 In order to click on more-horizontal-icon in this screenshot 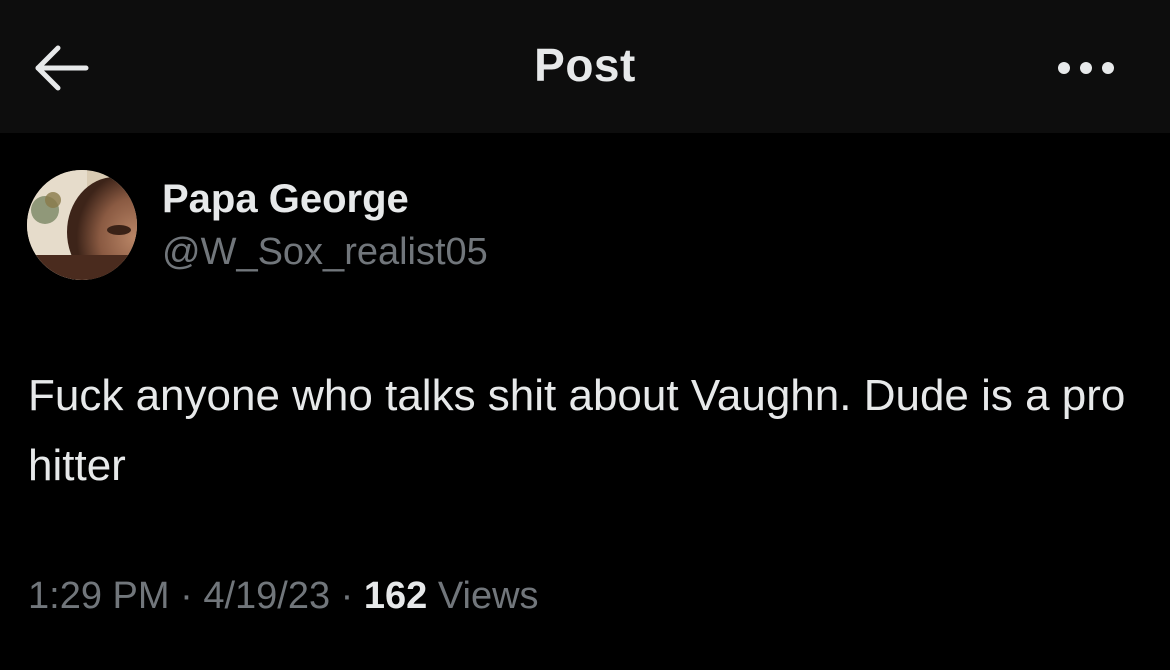, I will do `click(1086, 68)`.